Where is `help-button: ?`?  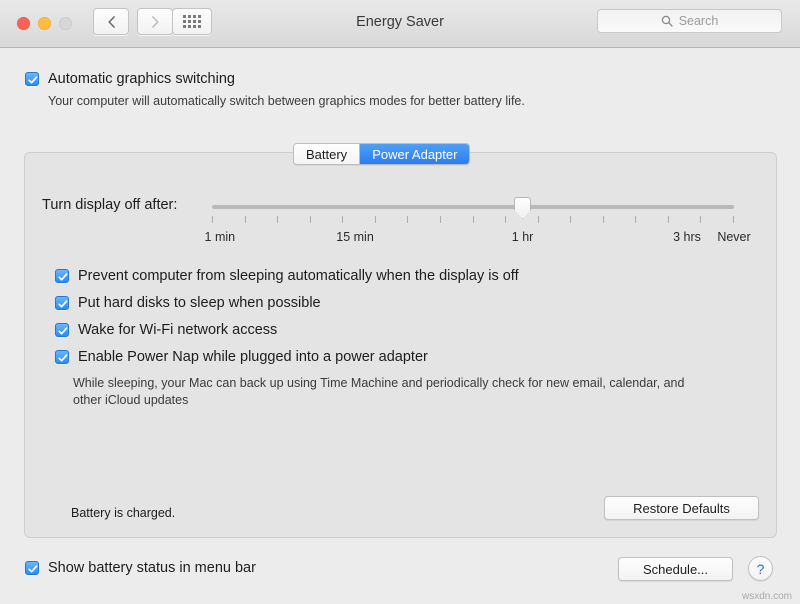 help-button: ? is located at coordinates (760, 568).